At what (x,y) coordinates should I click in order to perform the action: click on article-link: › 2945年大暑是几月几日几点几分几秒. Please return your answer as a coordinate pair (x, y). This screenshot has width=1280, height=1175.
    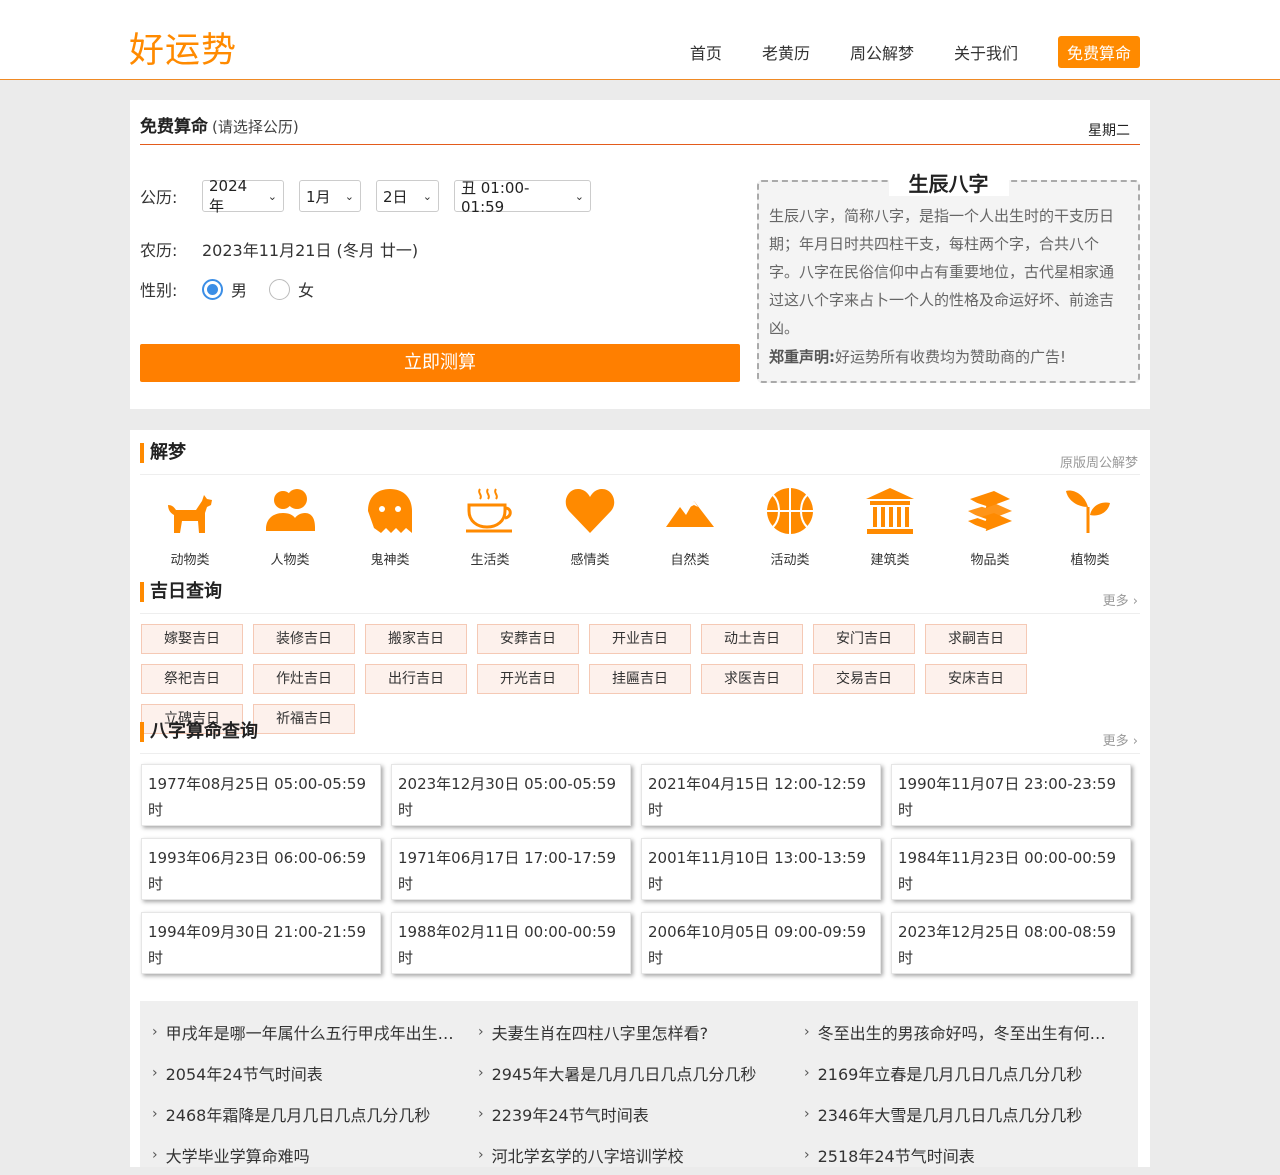
    Looking at the image, I should click on (641, 1072).